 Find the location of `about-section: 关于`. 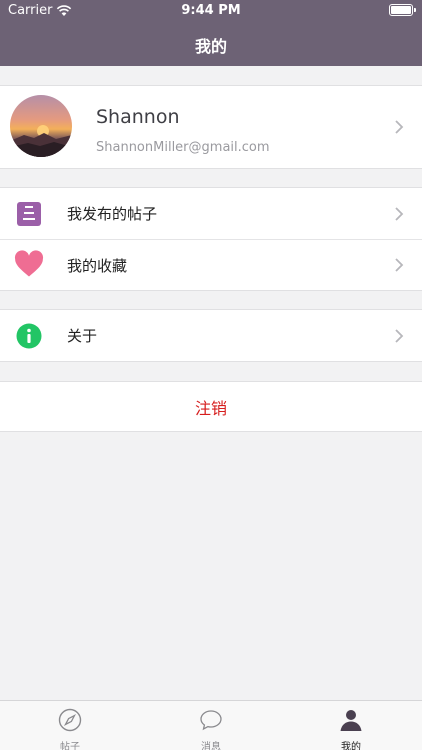

about-section: 关于 is located at coordinates (211, 335).